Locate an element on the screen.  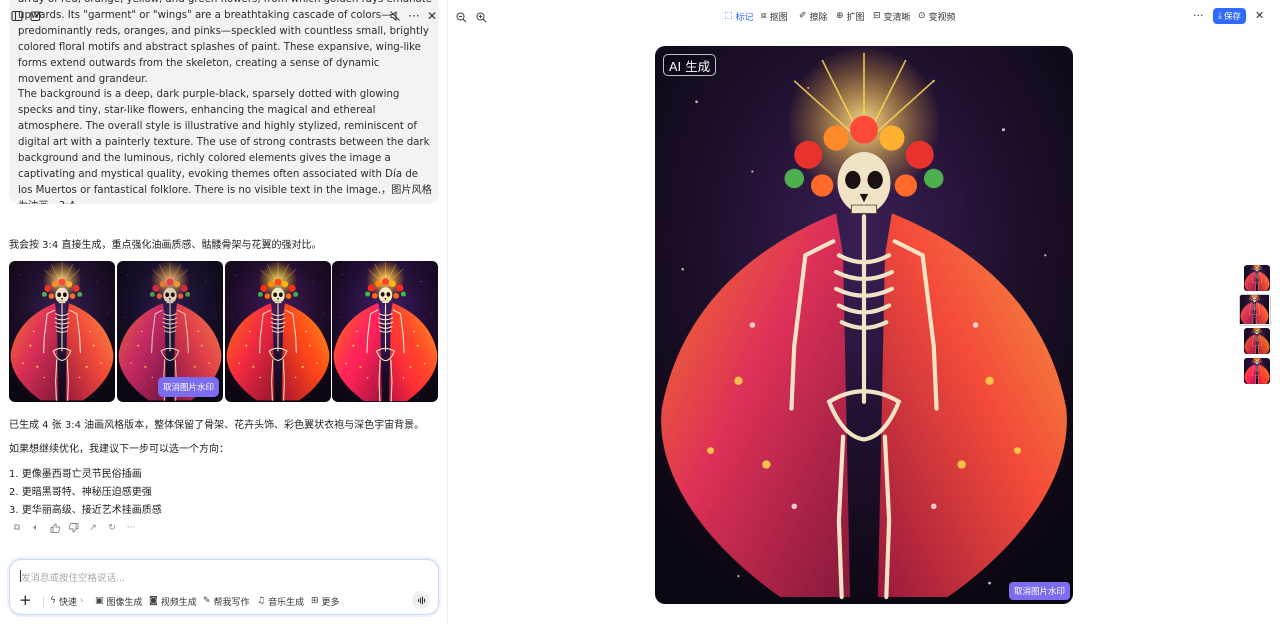
music-generation-label: 音乐生成 is located at coordinates (286, 602).